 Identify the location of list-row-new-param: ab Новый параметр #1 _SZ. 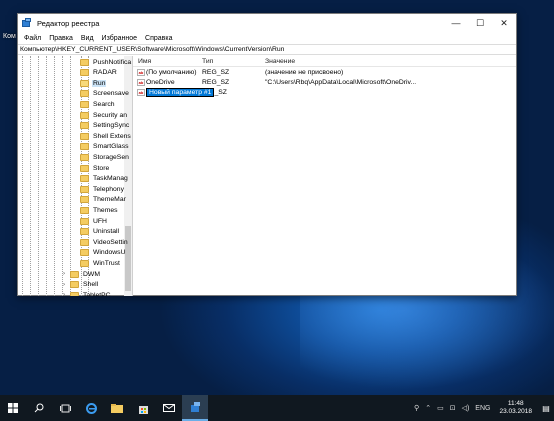
(324, 92).